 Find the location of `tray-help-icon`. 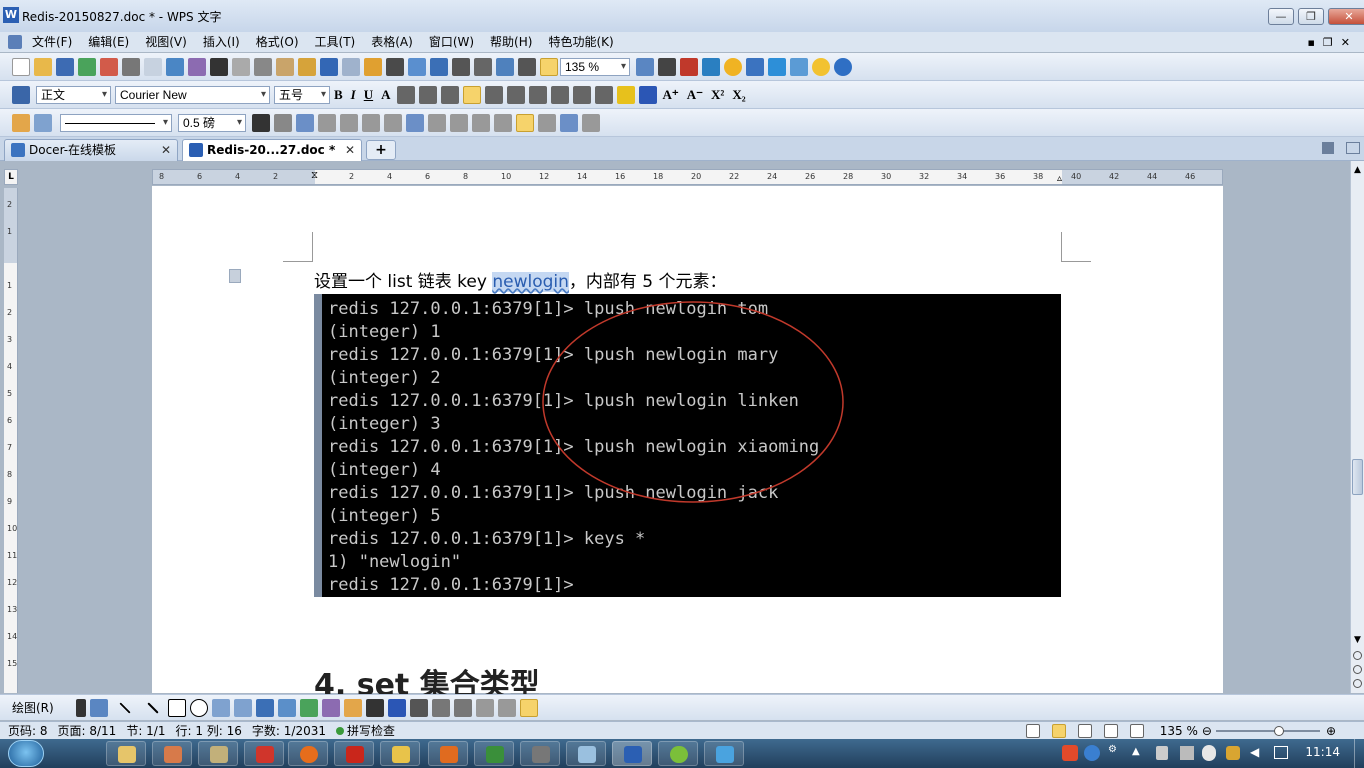

tray-help-icon is located at coordinates (1092, 753).